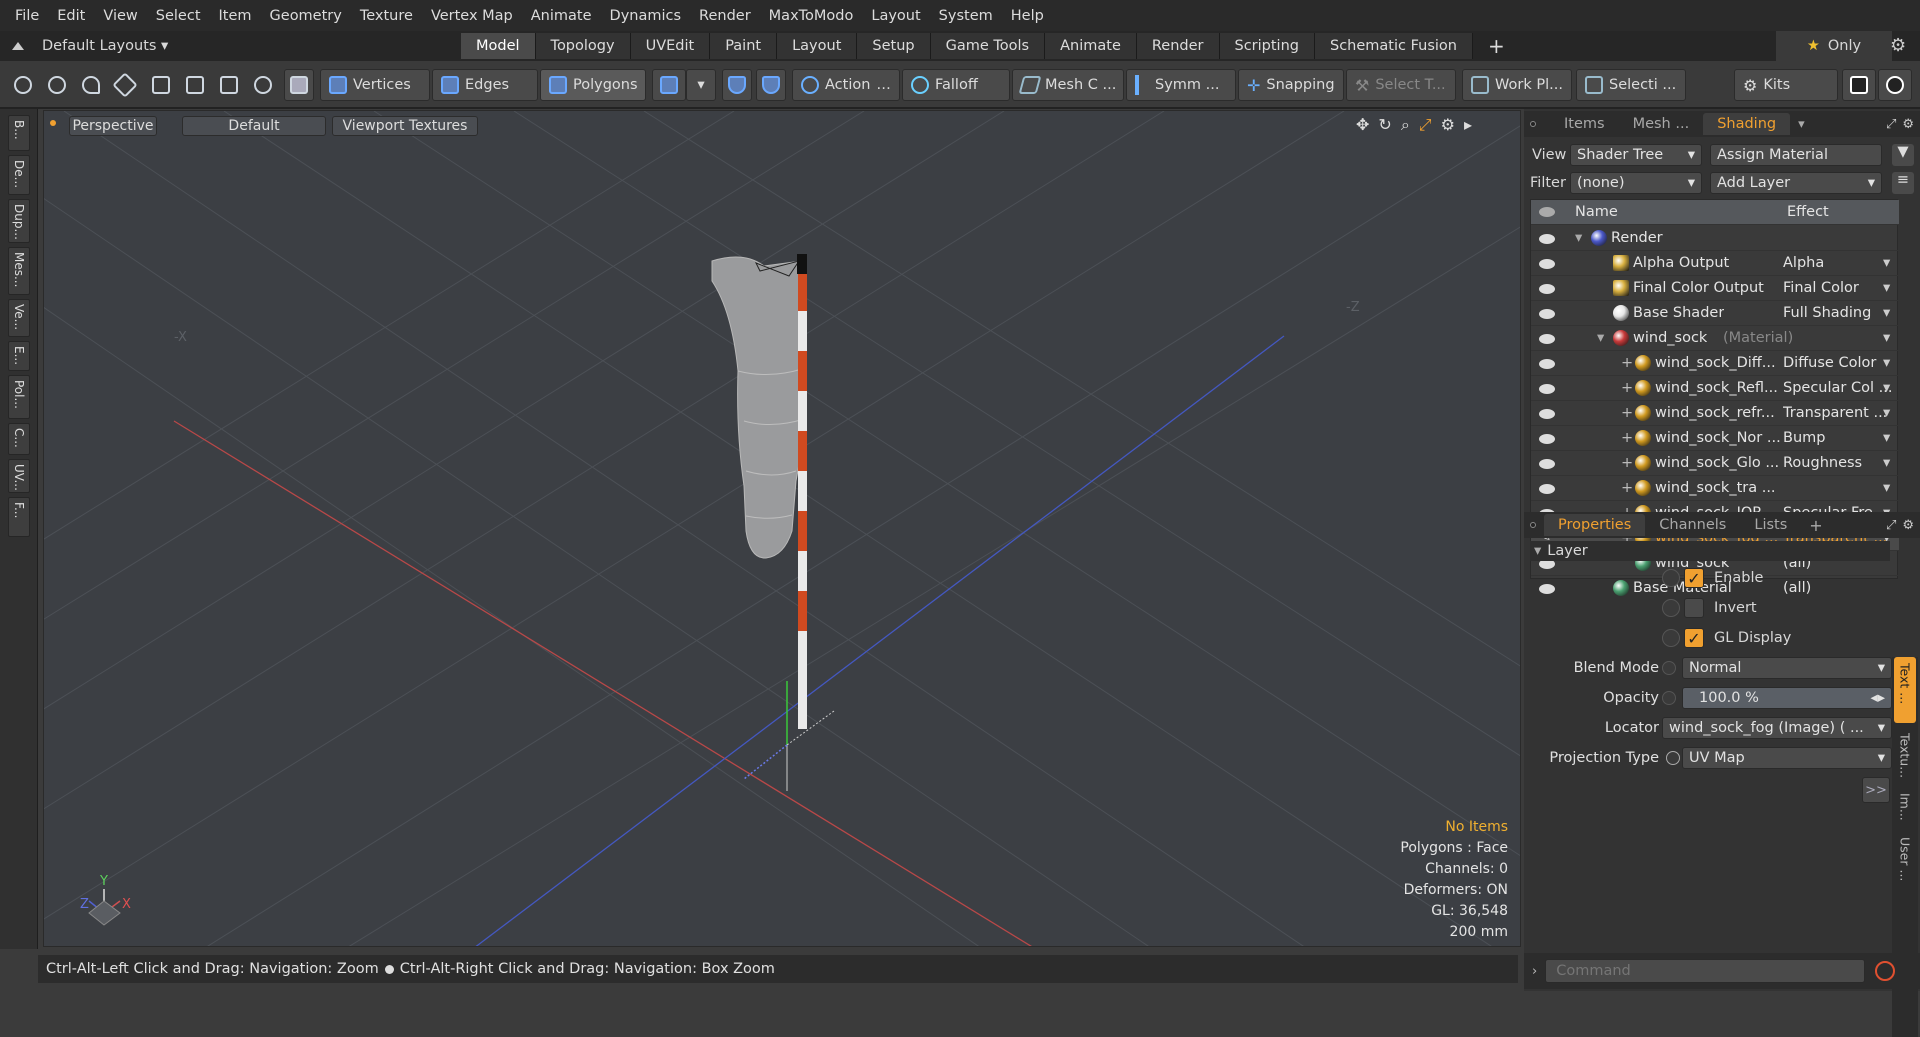 This screenshot has width=1920, height=1037. What do you see at coordinates (1859, 85) in the screenshot?
I see `cube-kit-button` at bounding box center [1859, 85].